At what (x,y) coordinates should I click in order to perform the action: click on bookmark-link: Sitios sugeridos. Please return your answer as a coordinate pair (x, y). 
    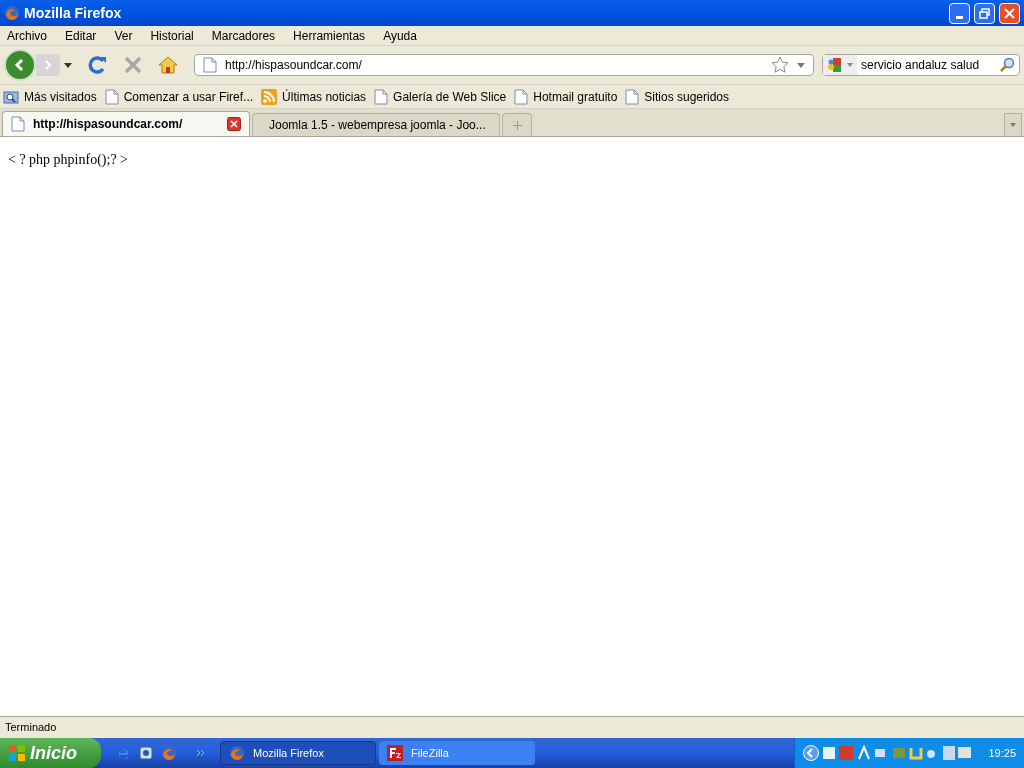
    Looking at the image, I should click on (687, 96).